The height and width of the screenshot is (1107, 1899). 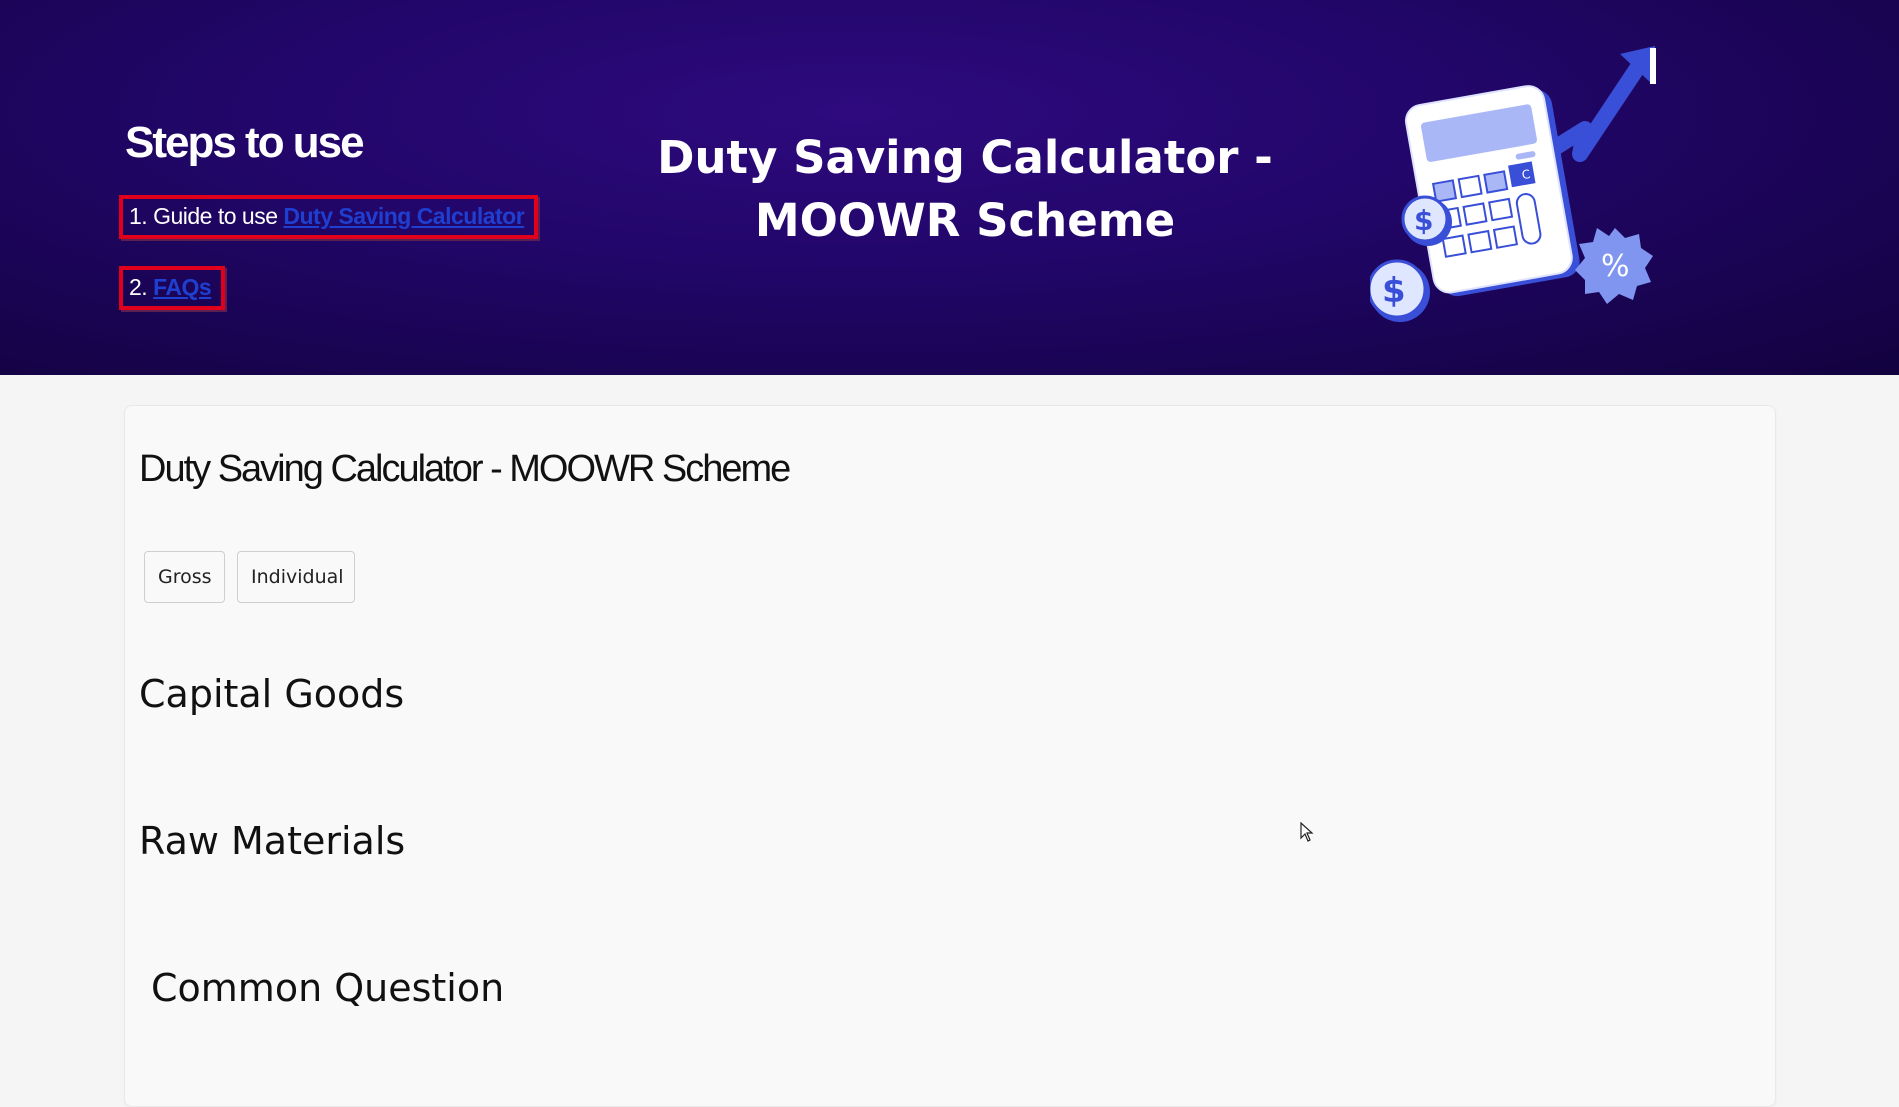 I want to click on calculator-title: Duty Saving Calculator - MOOWR Scheme, so click(x=465, y=469).